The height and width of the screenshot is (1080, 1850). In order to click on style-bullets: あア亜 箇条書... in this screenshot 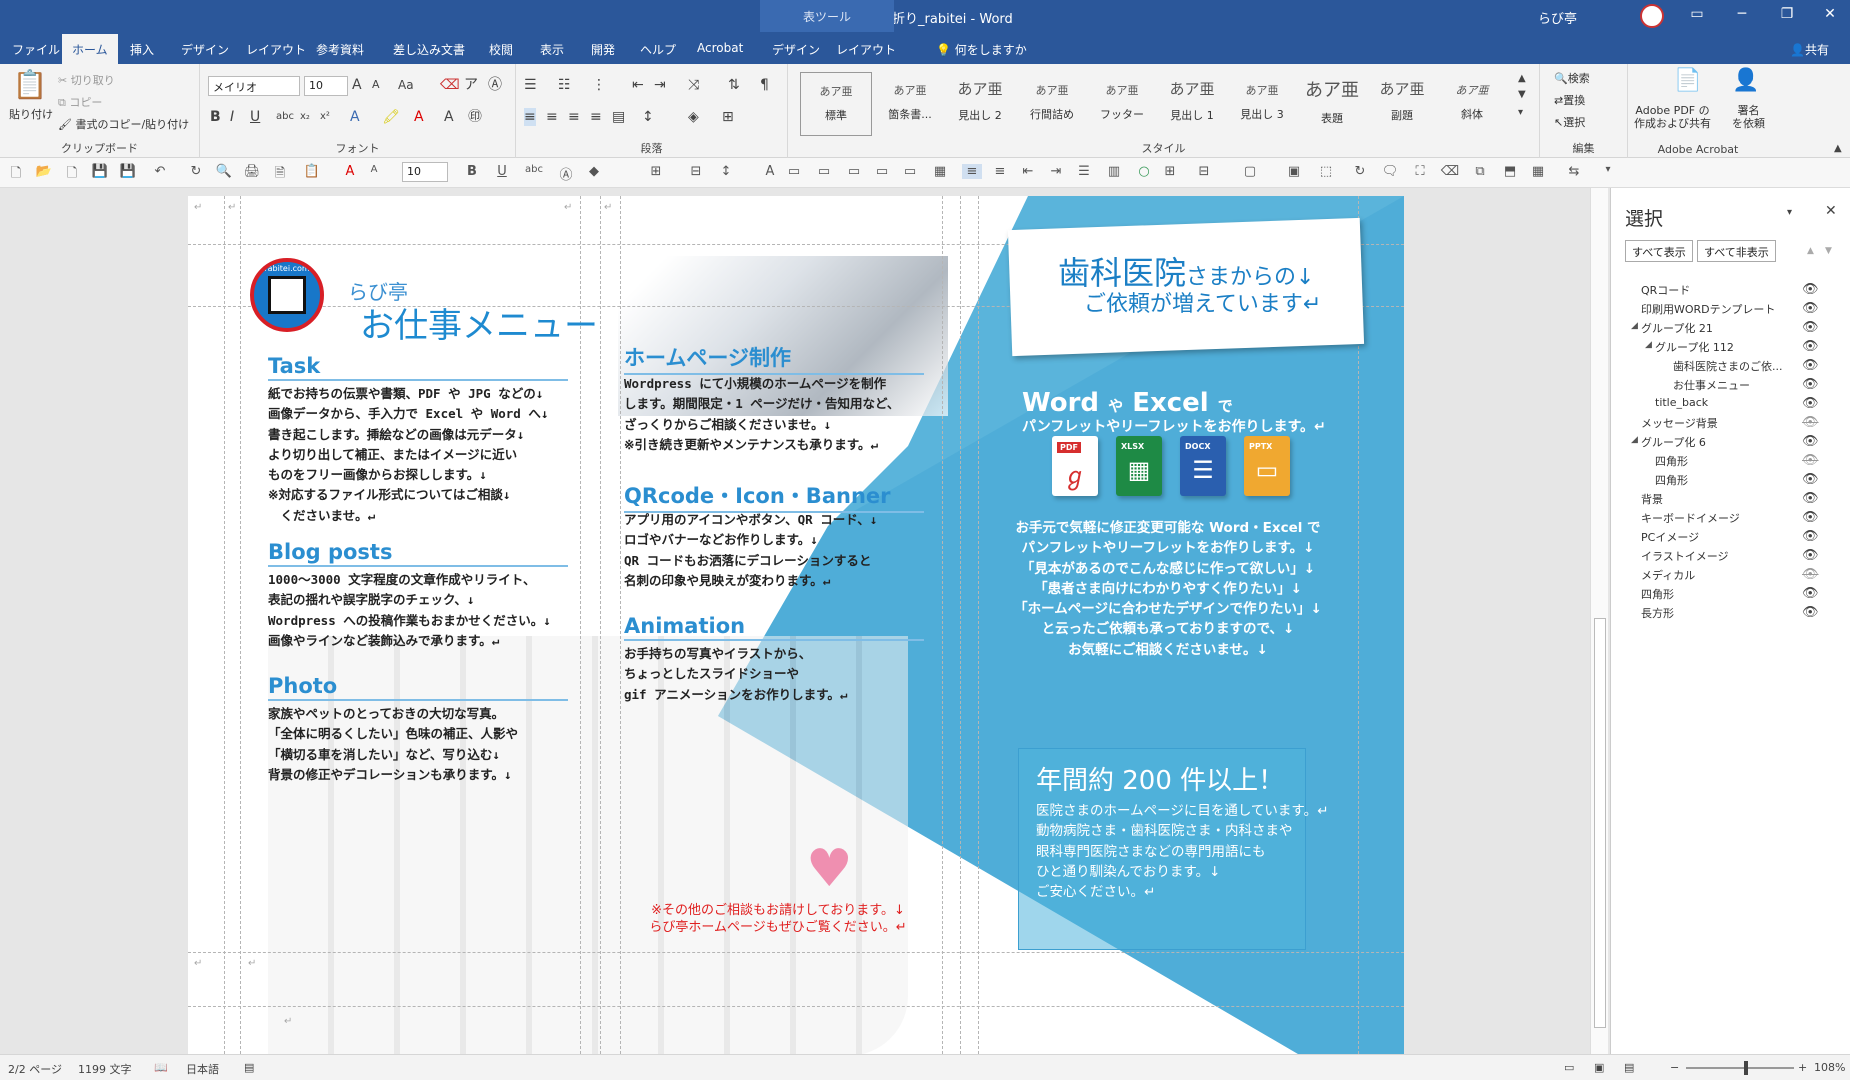, I will do `click(910, 104)`.